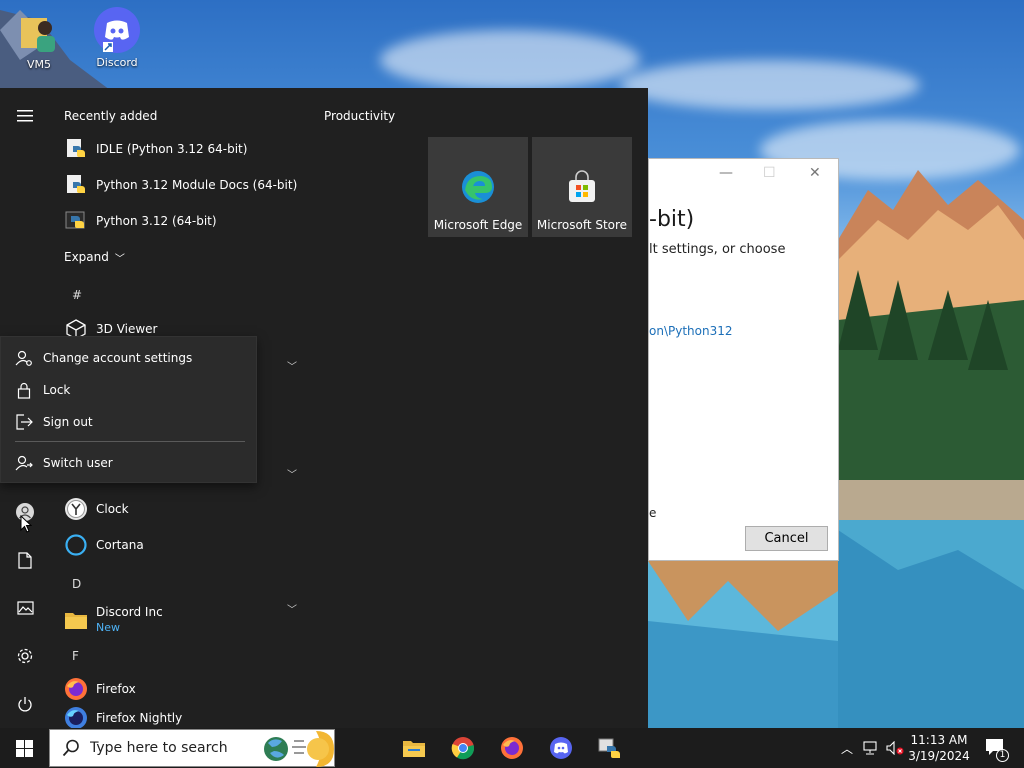 This screenshot has width=1024, height=768. I want to click on clock-icon, so click(76, 509).